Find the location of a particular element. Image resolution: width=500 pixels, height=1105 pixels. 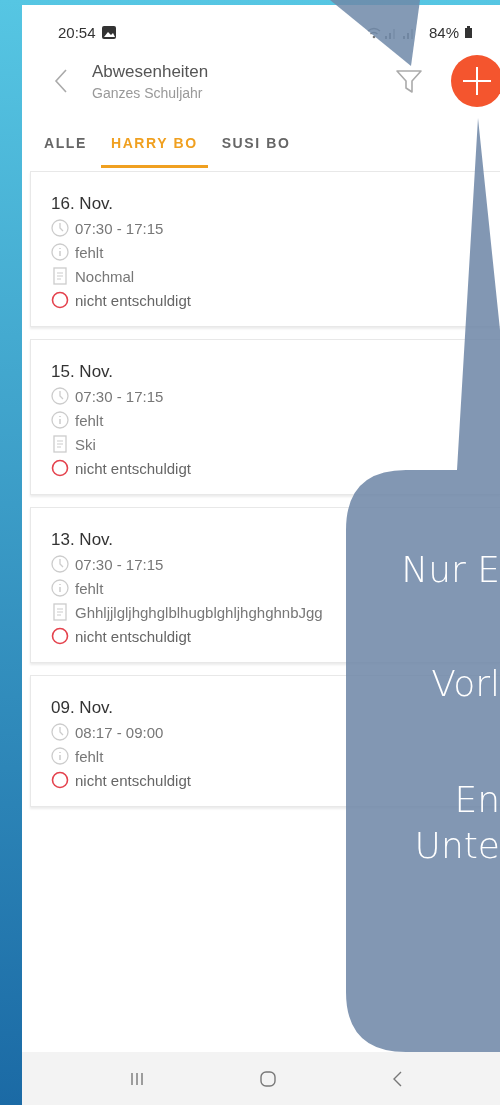

filter-icon is located at coordinates (409, 81).